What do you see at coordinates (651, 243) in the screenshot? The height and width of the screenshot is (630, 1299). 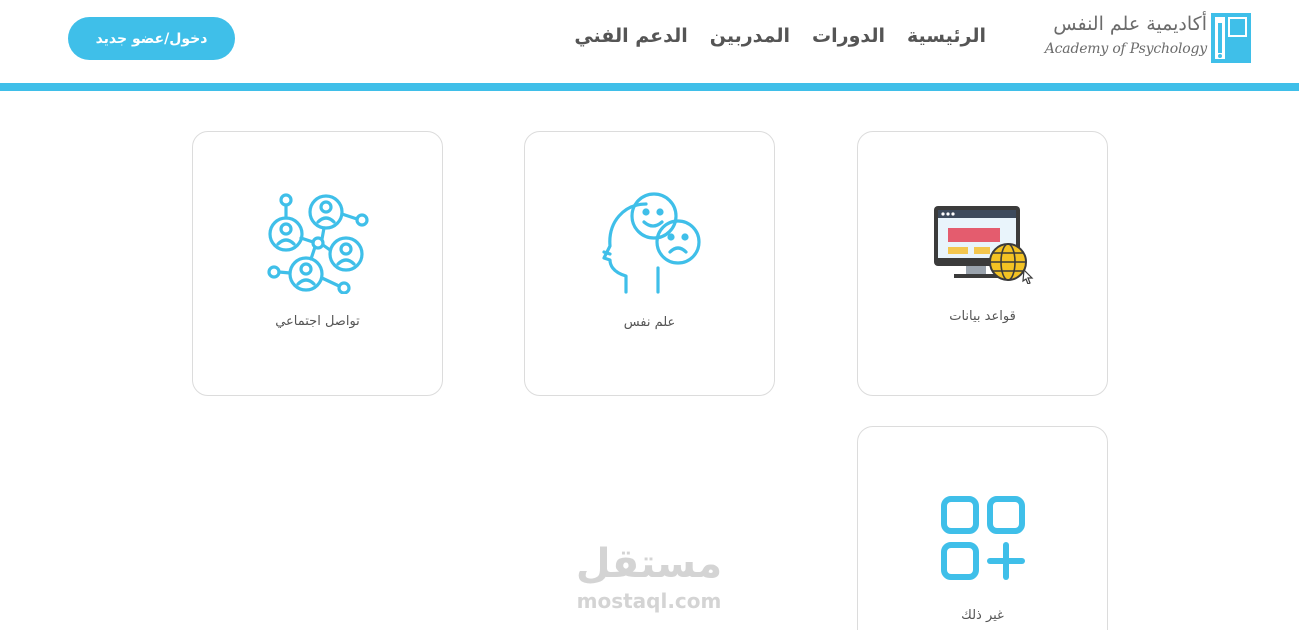 I see `head-emotions-icon` at bounding box center [651, 243].